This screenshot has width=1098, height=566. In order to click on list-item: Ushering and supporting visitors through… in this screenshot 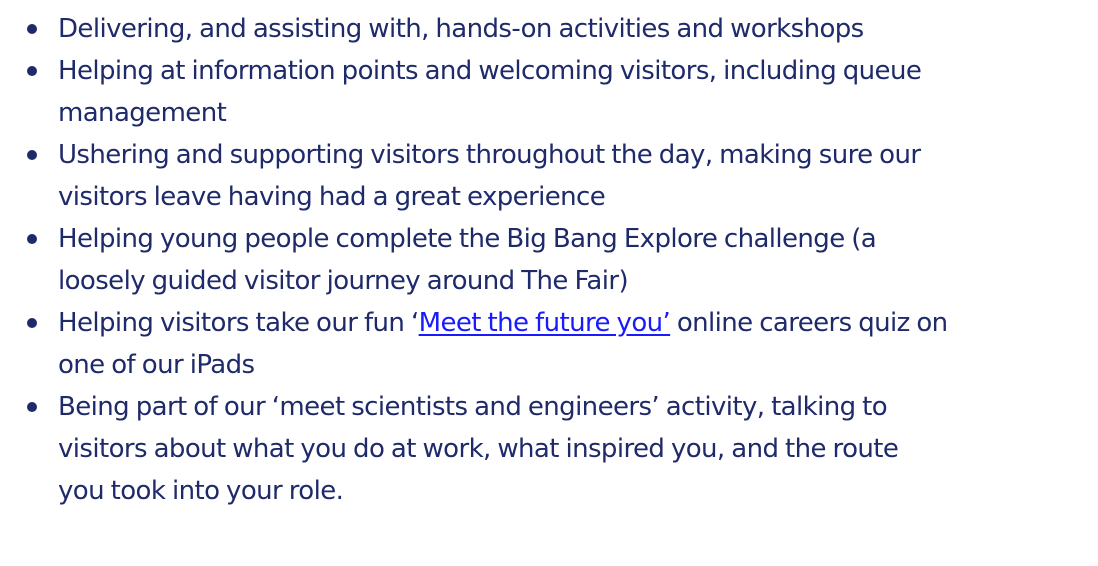, I will do `click(549, 176)`.